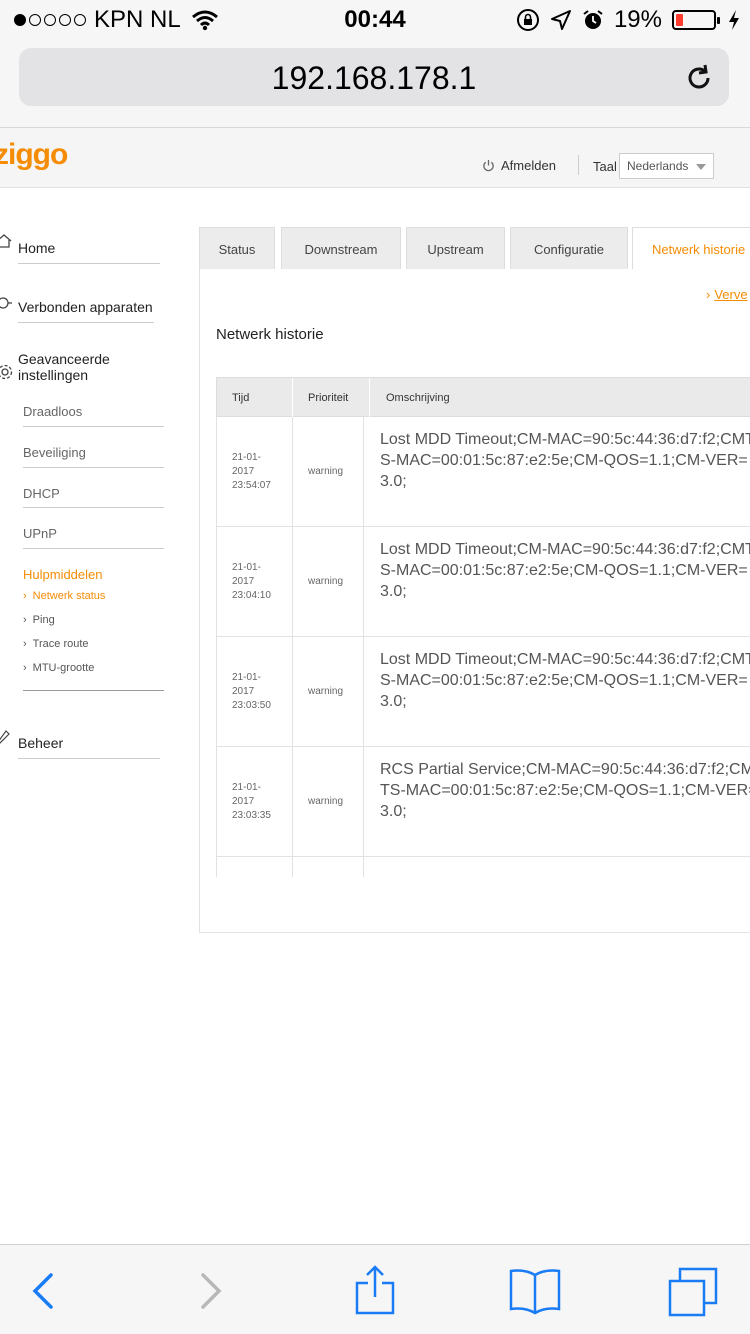 Image resolution: width=750 pixels, height=1334 pixels. I want to click on refresh-link-label: Verve, so click(730, 294).